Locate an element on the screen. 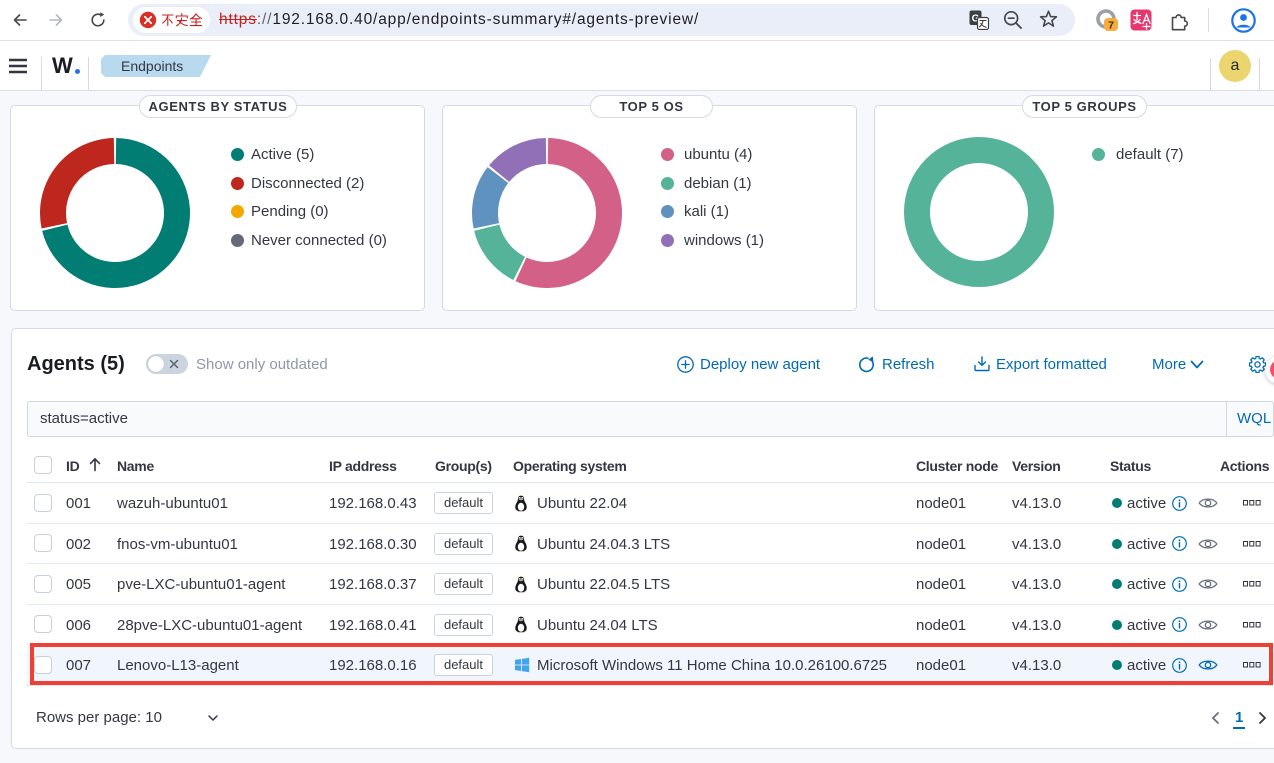 The height and width of the screenshot is (763, 1274). svg-text: 7 is located at coordinates (1111, 26).